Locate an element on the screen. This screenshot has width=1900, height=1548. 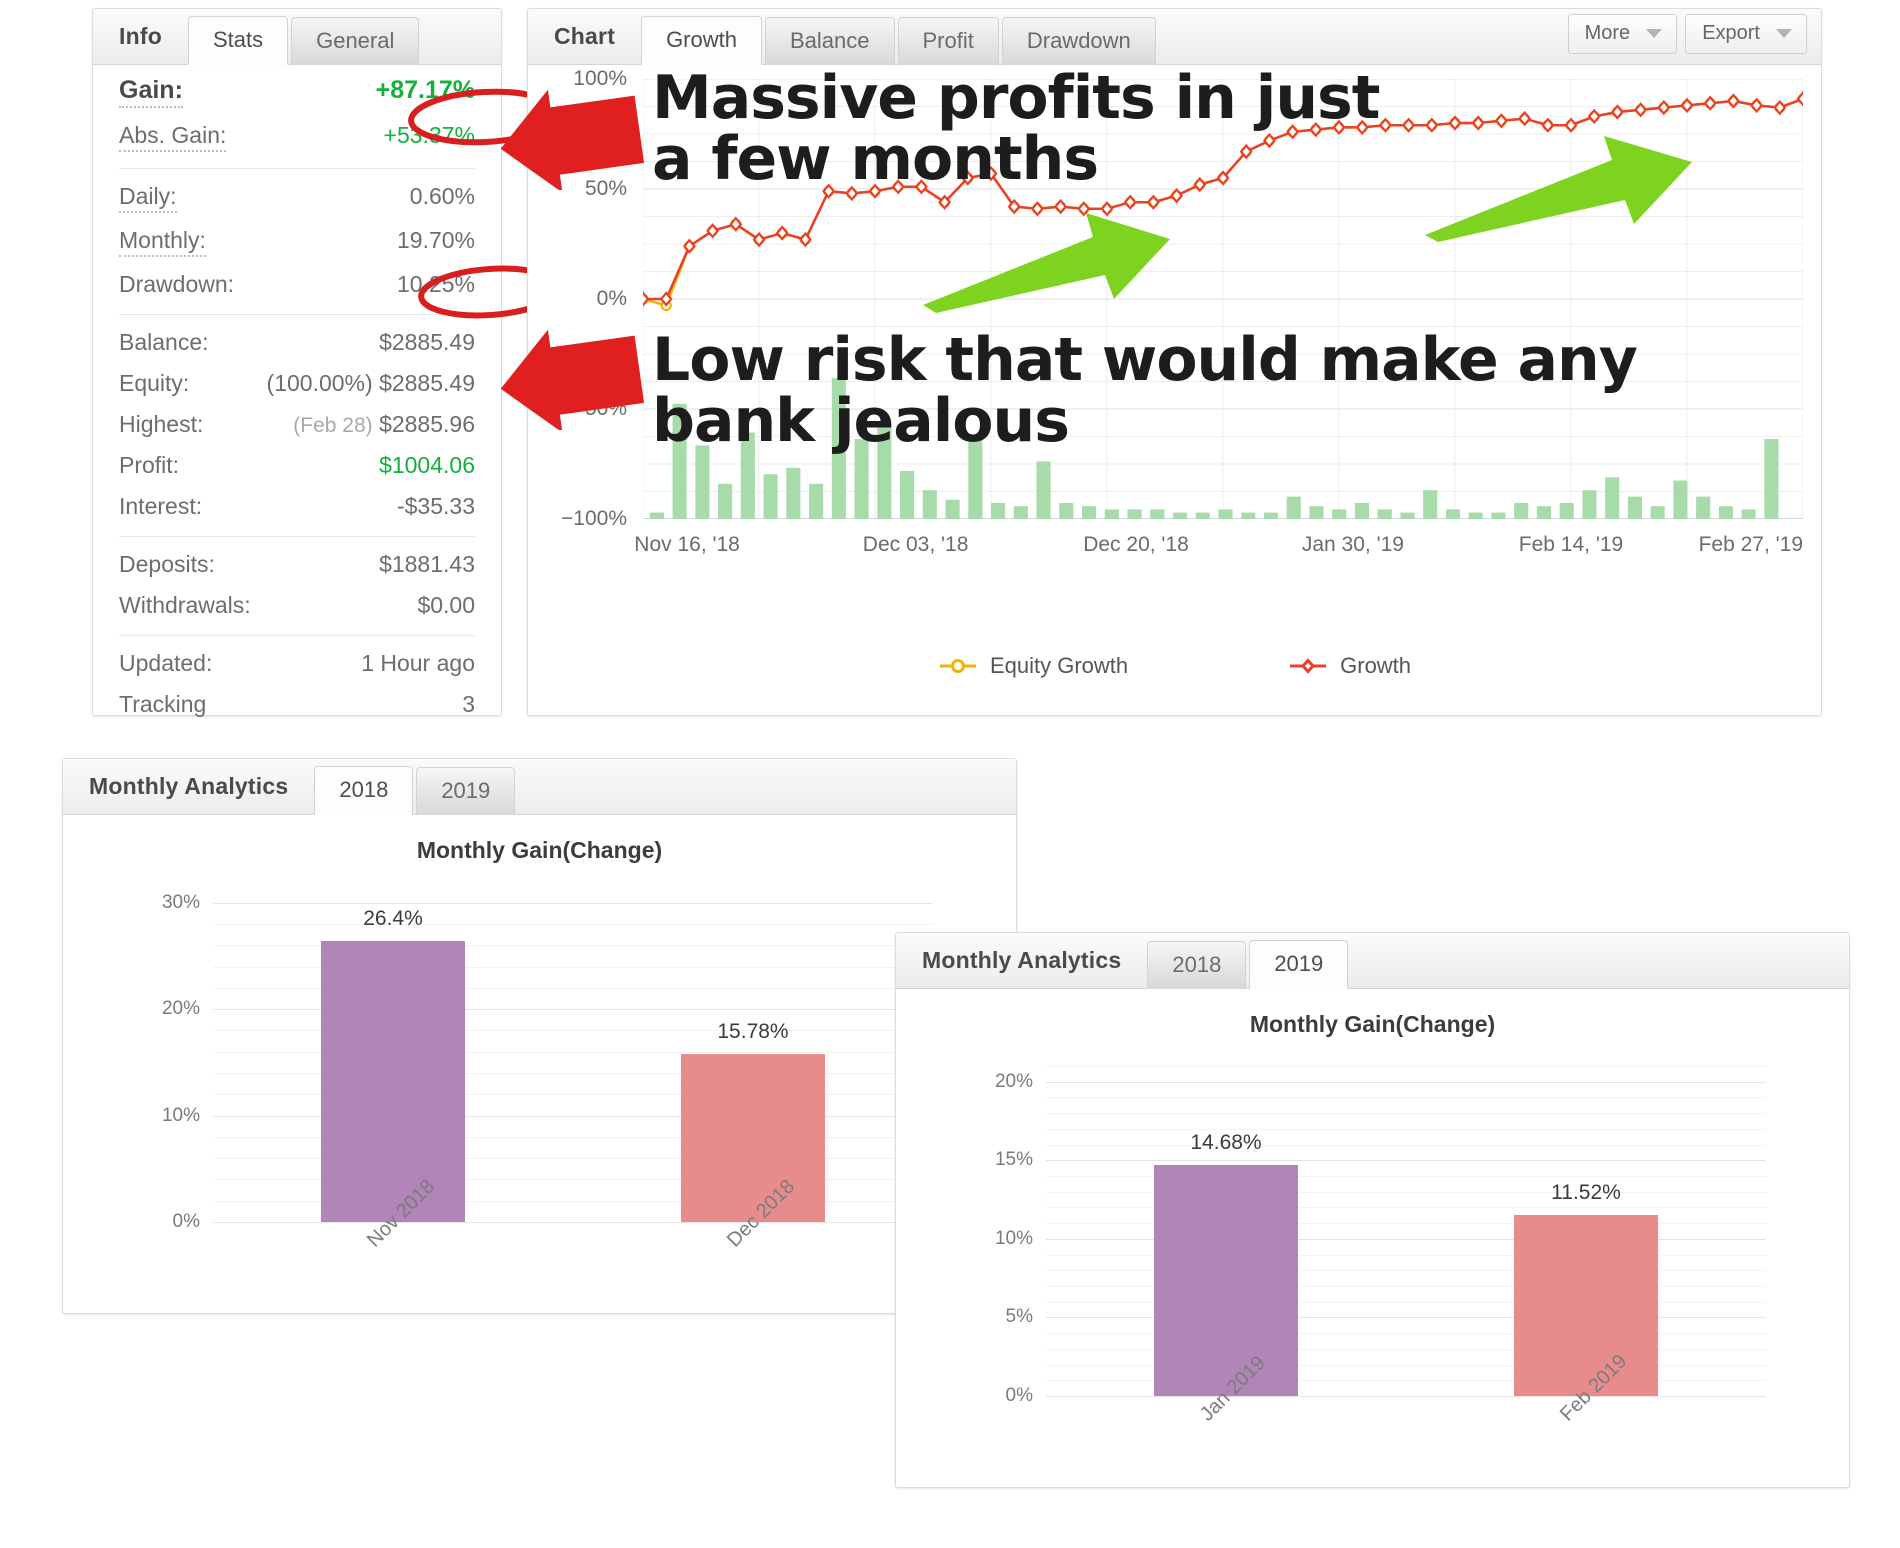
growth-x-tick: Dec 03, '18 is located at coordinates (915, 544).